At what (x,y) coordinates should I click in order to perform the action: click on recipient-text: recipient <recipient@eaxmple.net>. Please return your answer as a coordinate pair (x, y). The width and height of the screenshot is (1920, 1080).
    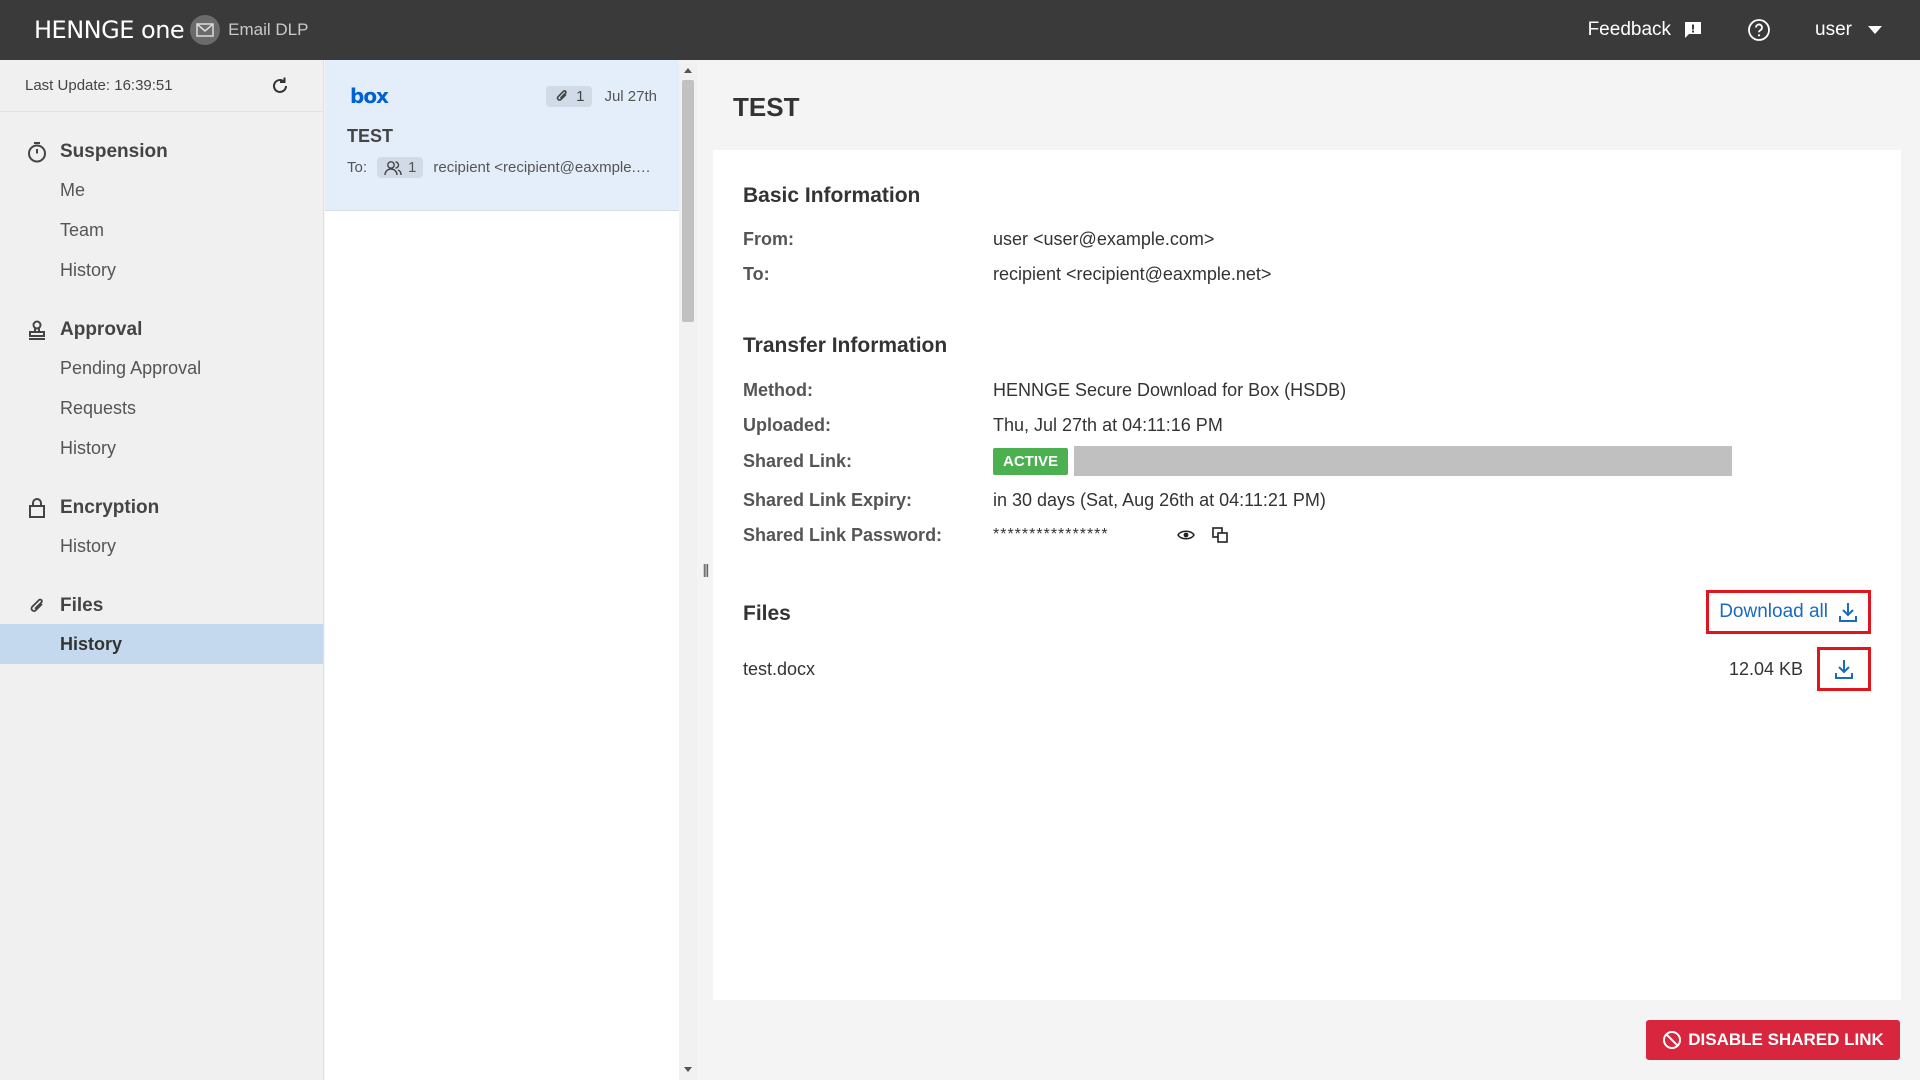
    Looking at the image, I should click on (545, 167).